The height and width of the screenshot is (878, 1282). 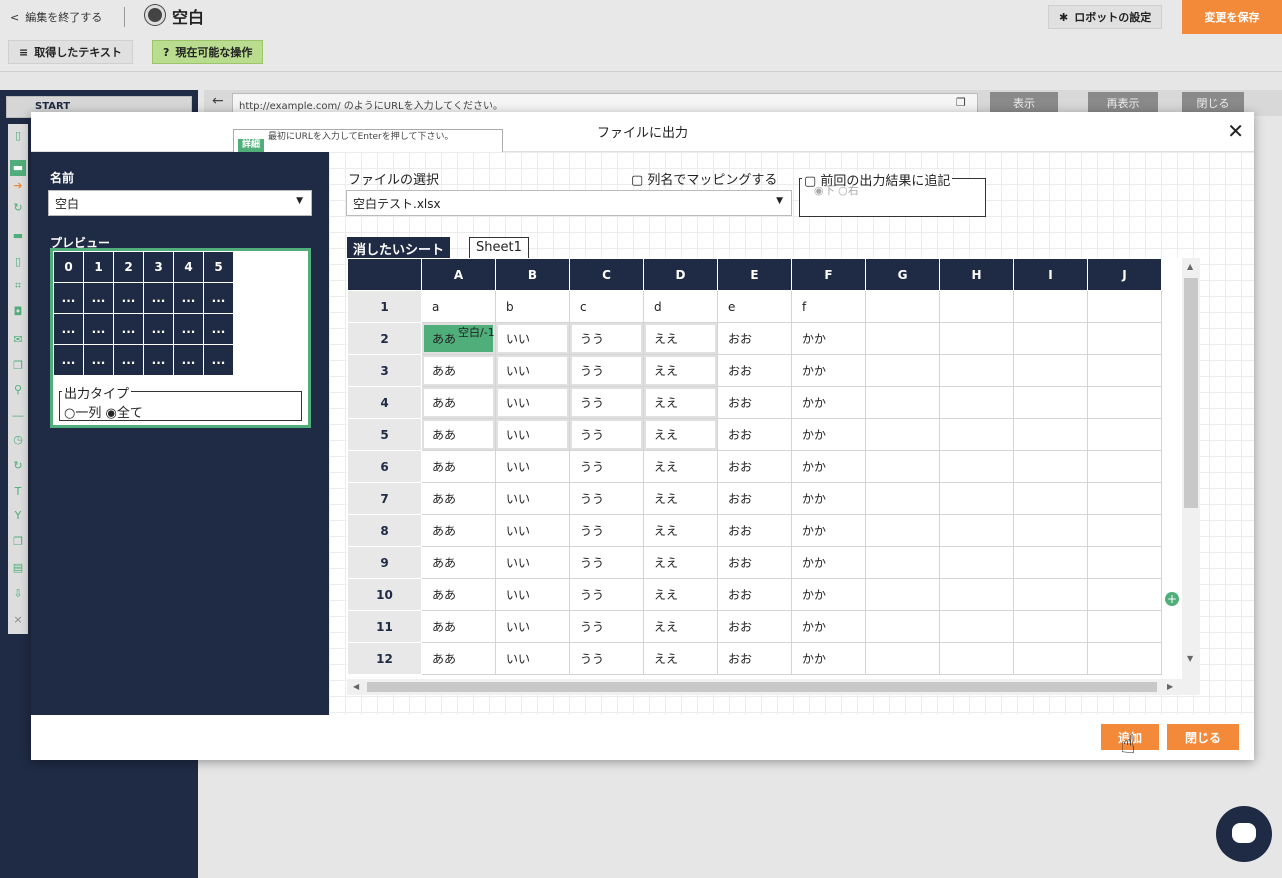 What do you see at coordinates (18, 620) in the screenshot?
I see `delete-step-icon: ×` at bounding box center [18, 620].